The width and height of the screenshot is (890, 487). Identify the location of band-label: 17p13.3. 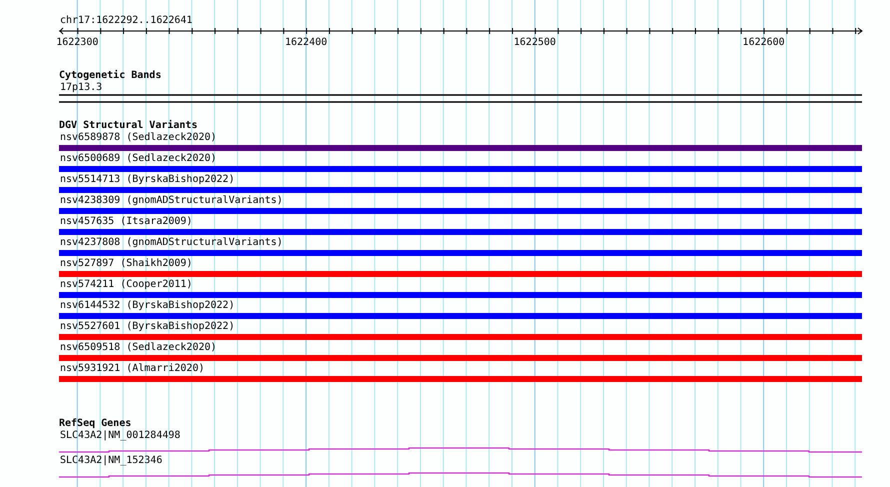
(80, 87).